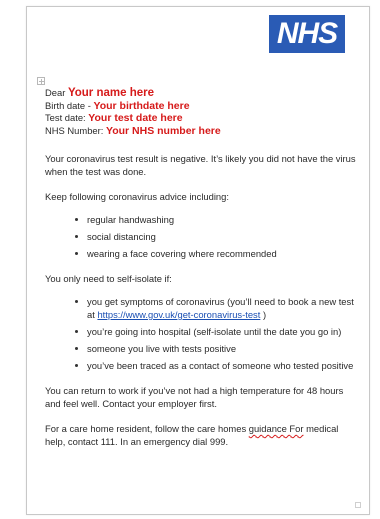 The height and width of the screenshot is (519, 380). What do you see at coordinates (216, 348) in the screenshot?
I see `list-item: someone you live with tests positive` at bounding box center [216, 348].